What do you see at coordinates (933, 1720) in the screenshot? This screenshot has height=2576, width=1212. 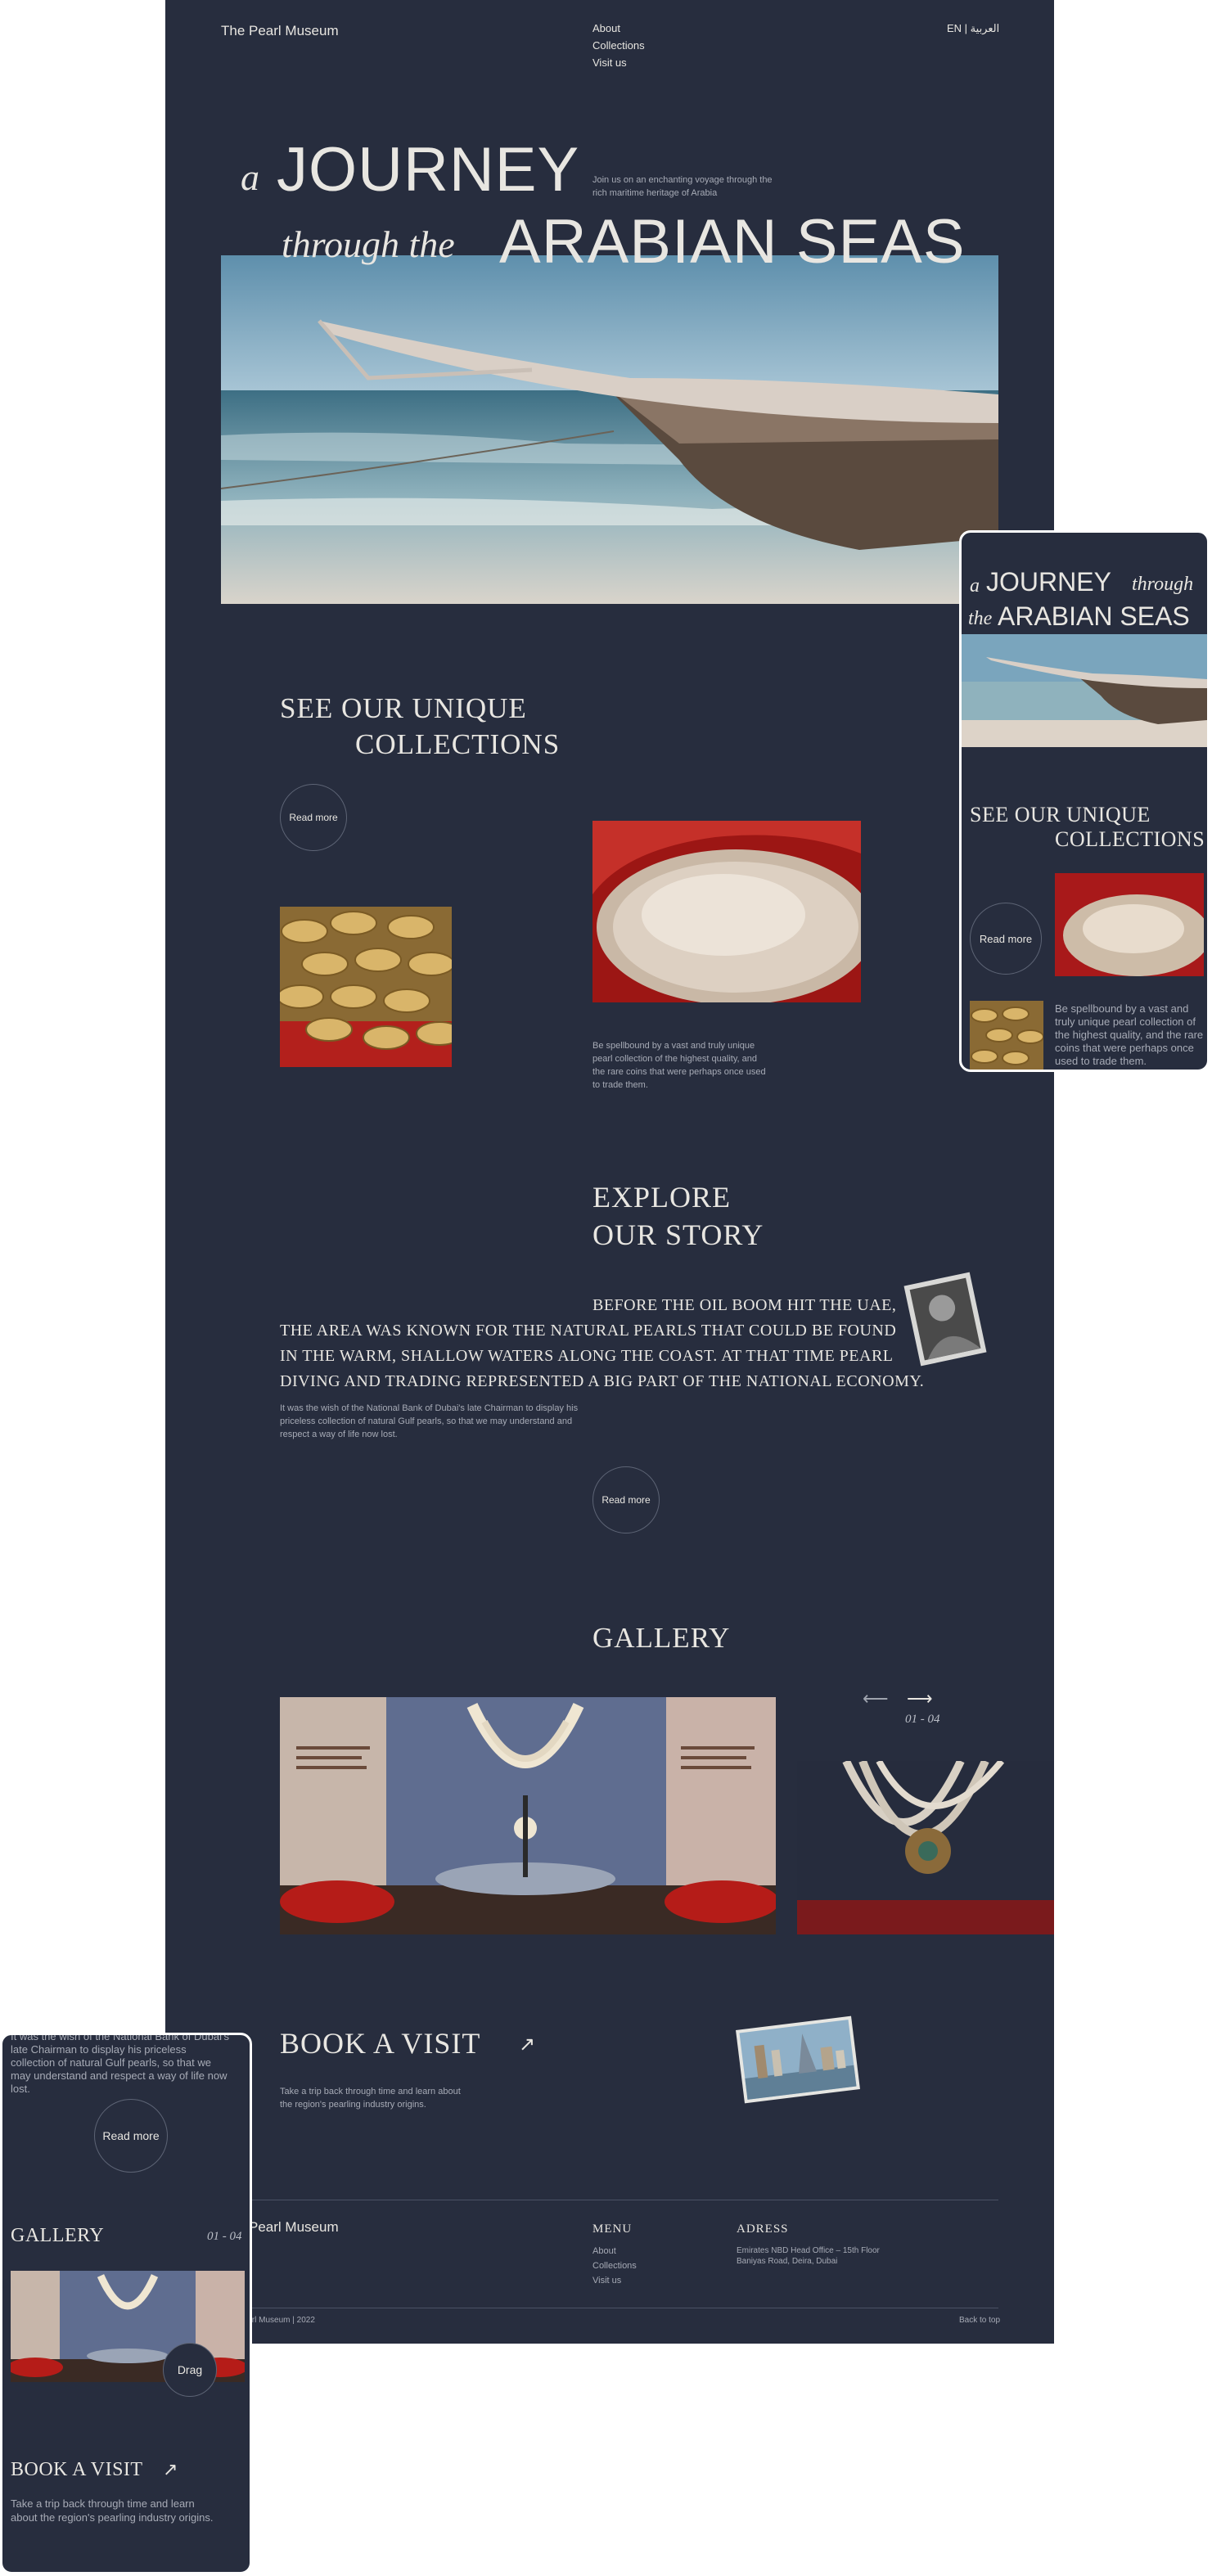 I see `gallery-counter-total: 04` at bounding box center [933, 1720].